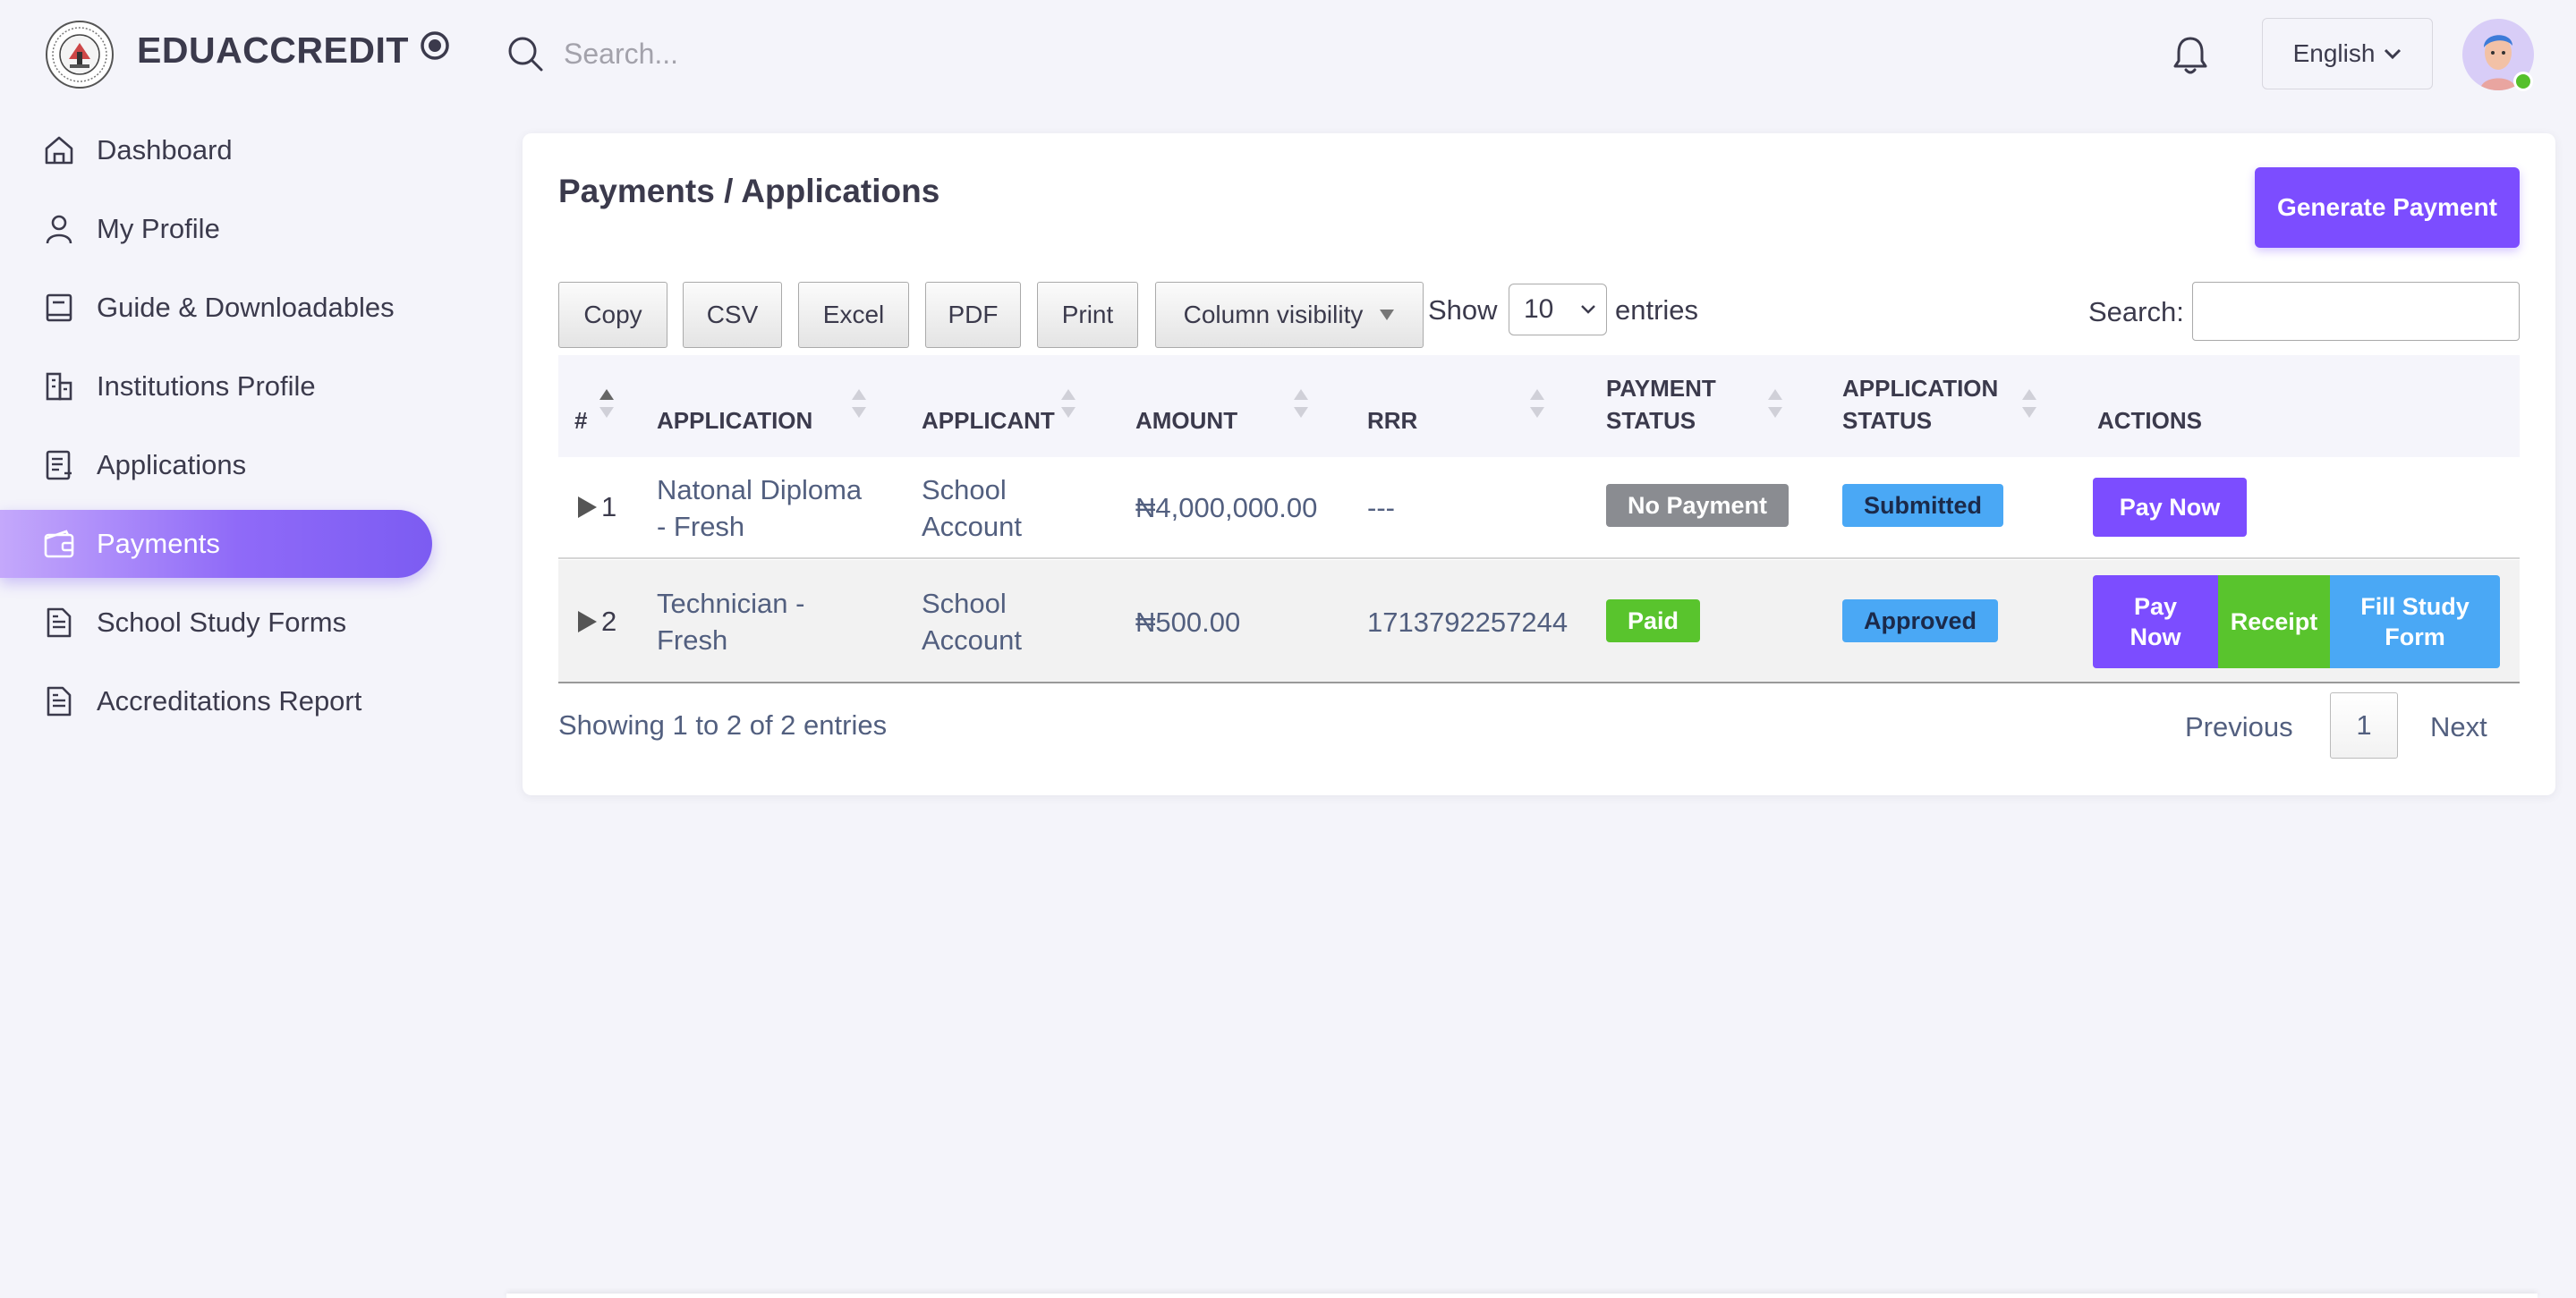 The width and height of the screenshot is (2576, 1298). I want to click on payment-status-badge: Paid, so click(1653, 620).